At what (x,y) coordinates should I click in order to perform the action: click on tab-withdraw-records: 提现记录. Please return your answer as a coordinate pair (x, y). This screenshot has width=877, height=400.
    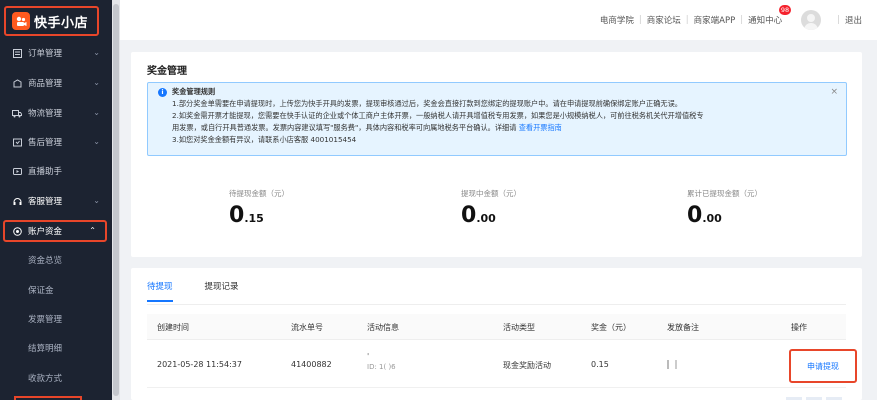
    Looking at the image, I should click on (222, 291).